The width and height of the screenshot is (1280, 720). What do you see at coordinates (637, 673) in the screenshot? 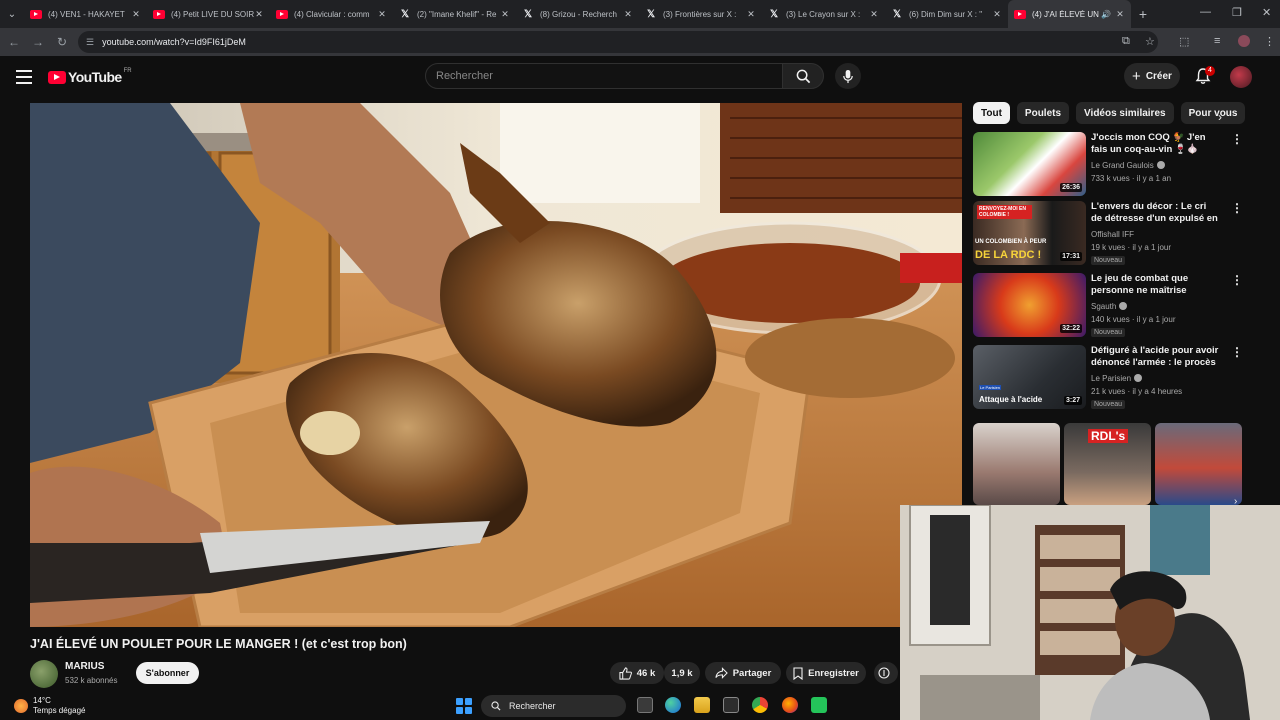
I see `like-button: 46 k` at bounding box center [637, 673].